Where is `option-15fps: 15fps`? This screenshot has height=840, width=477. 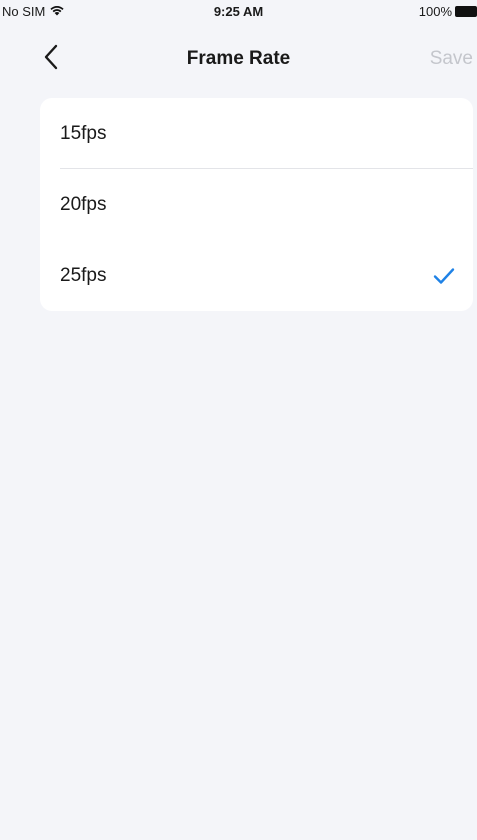 option-15fps: 15fps is located at coordinates (256, 133).